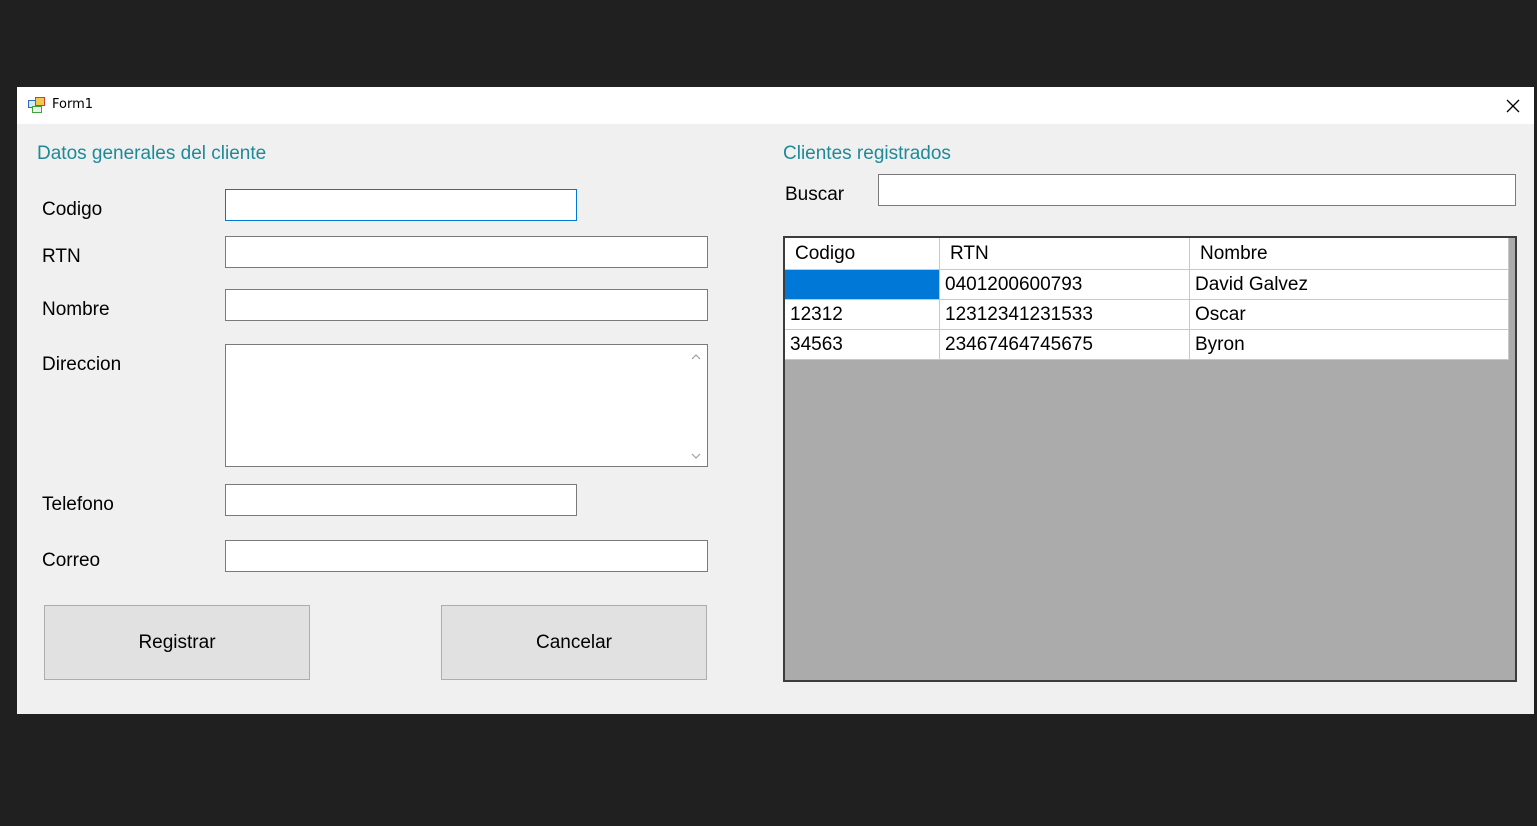 This screenshot has height=826, width=1537. I want to click on telefono-input, so click(401, 500).